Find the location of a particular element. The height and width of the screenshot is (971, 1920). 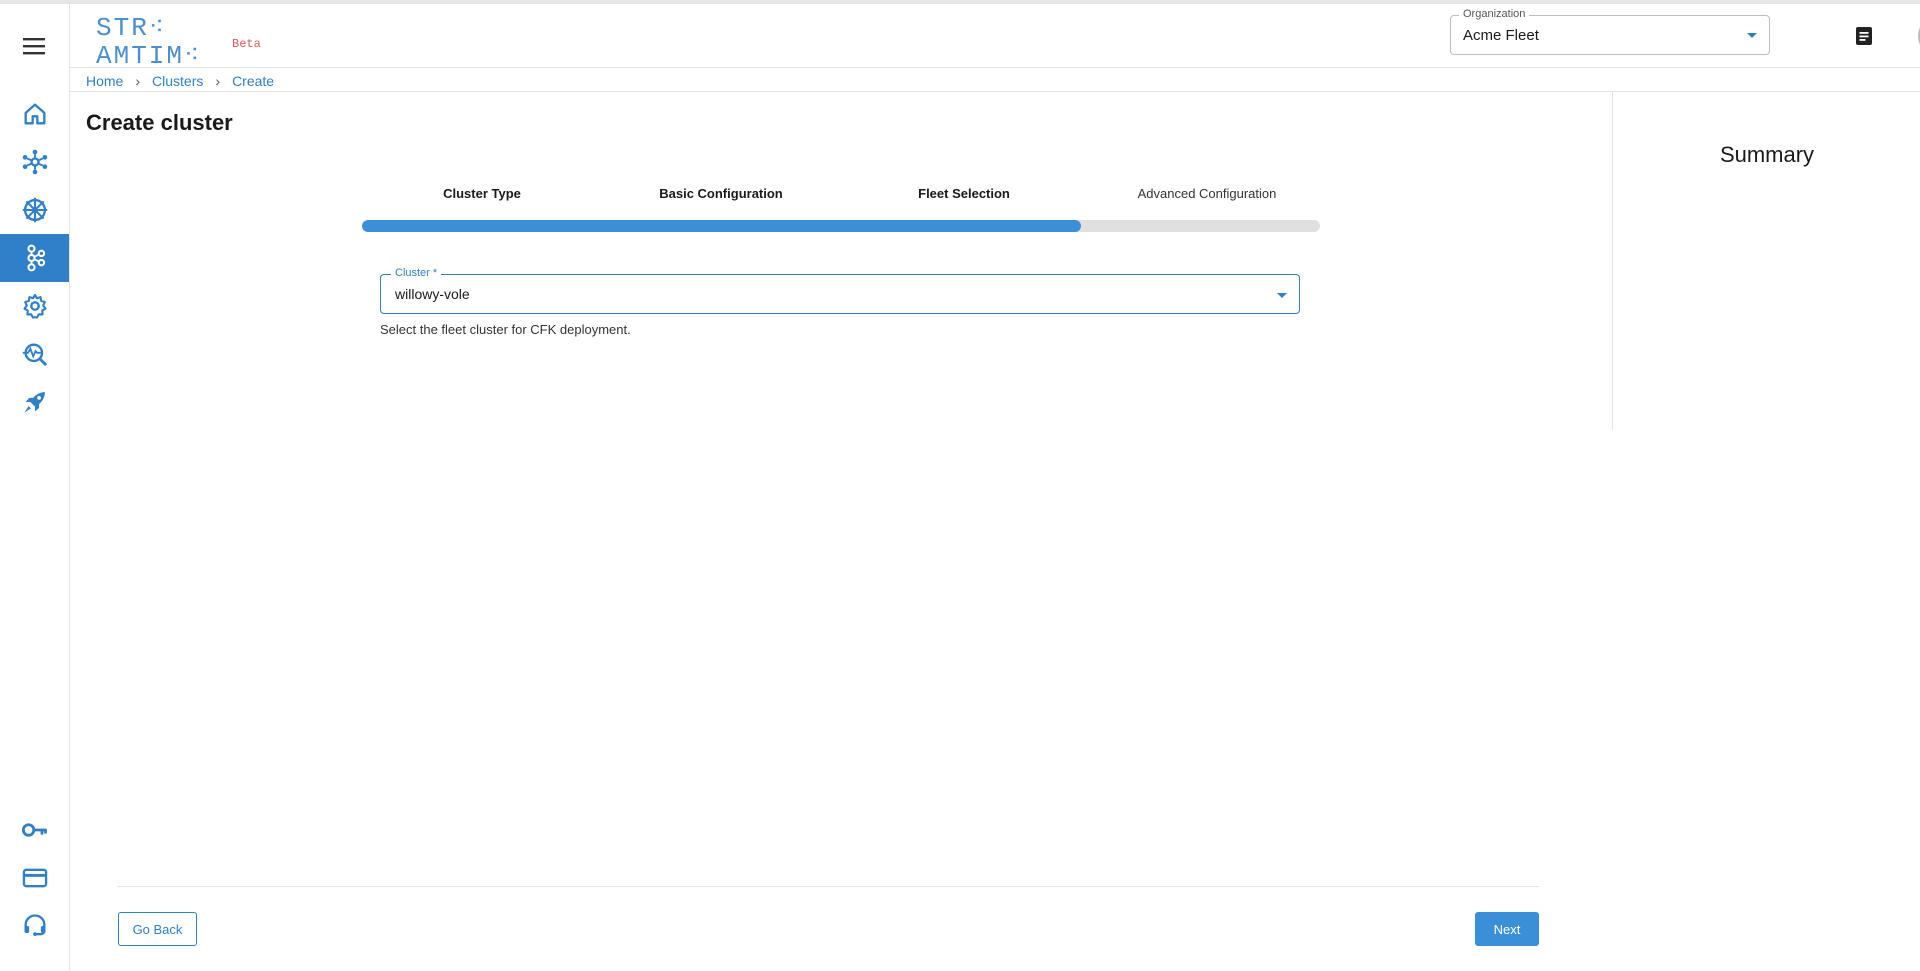

support-headset-icon is located at coordinates (34, 925).